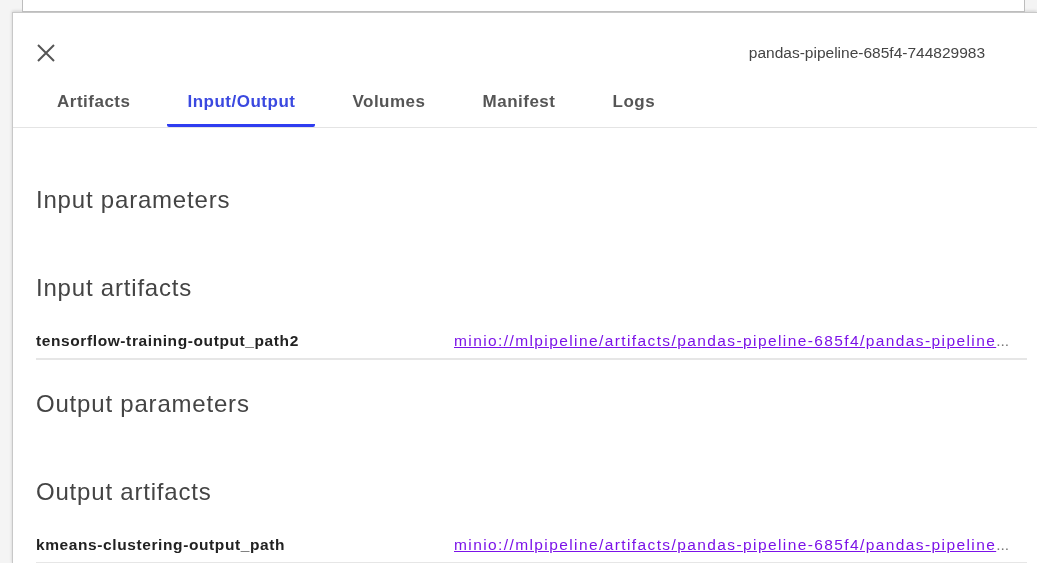 The width and height of the screenshot is (1037, 563). Describe the element at coordinates (241, 104) in the screenshot. I see `tab: Input/Output` at that location.